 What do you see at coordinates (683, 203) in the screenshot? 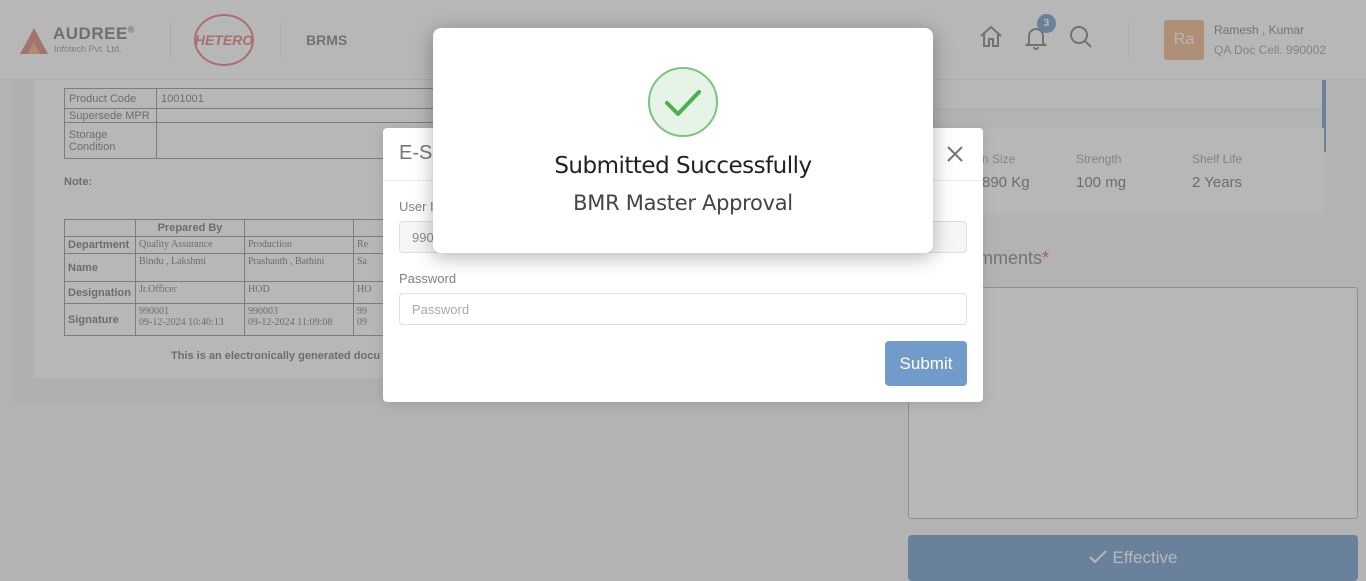
I see `success-subtitle: BMR Master Approval` at bounding box center [683, 203].